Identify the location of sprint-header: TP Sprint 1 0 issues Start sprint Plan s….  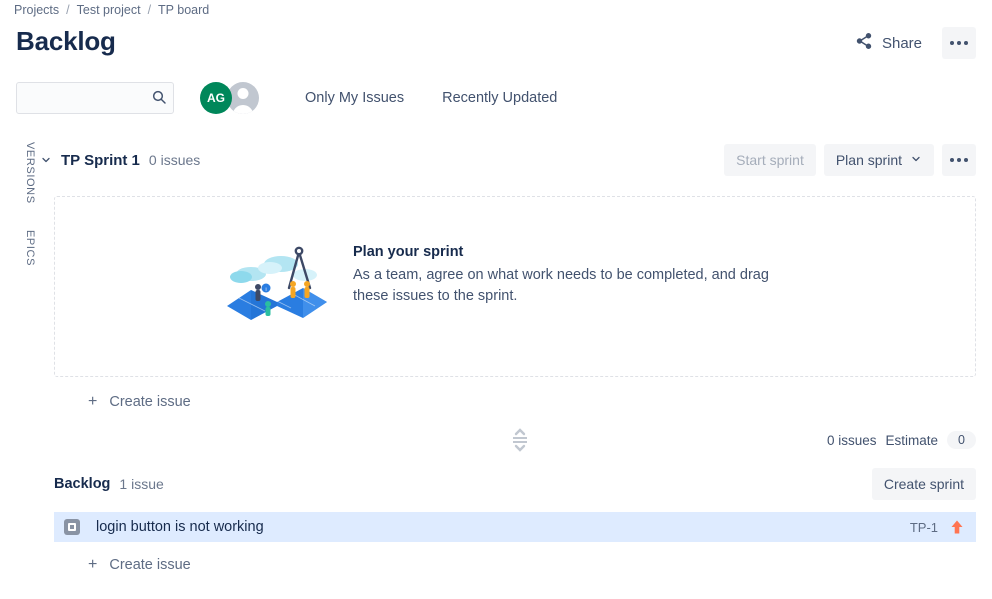
(507, 160).